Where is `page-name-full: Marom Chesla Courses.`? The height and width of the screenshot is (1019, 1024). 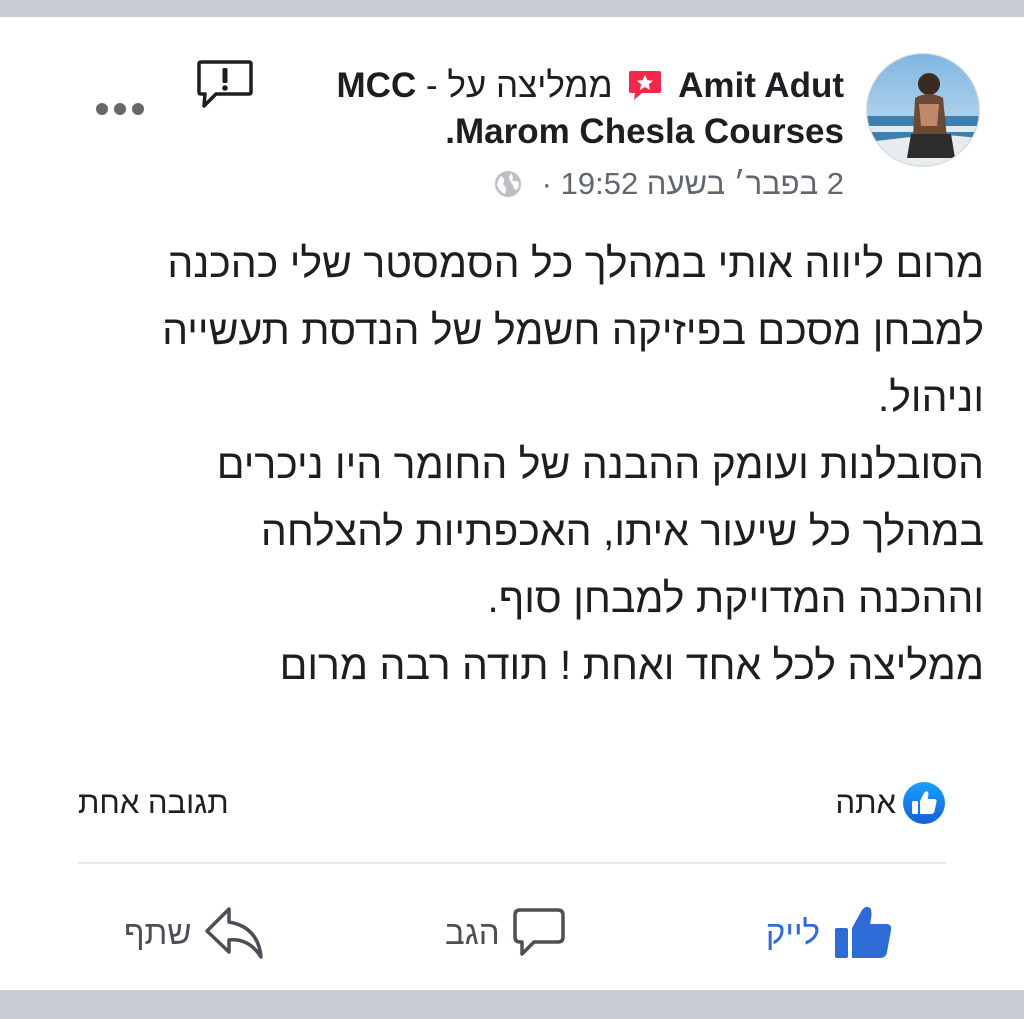
page-name-full: Marom Chesla Courses. is located at coordinates (644, 131).